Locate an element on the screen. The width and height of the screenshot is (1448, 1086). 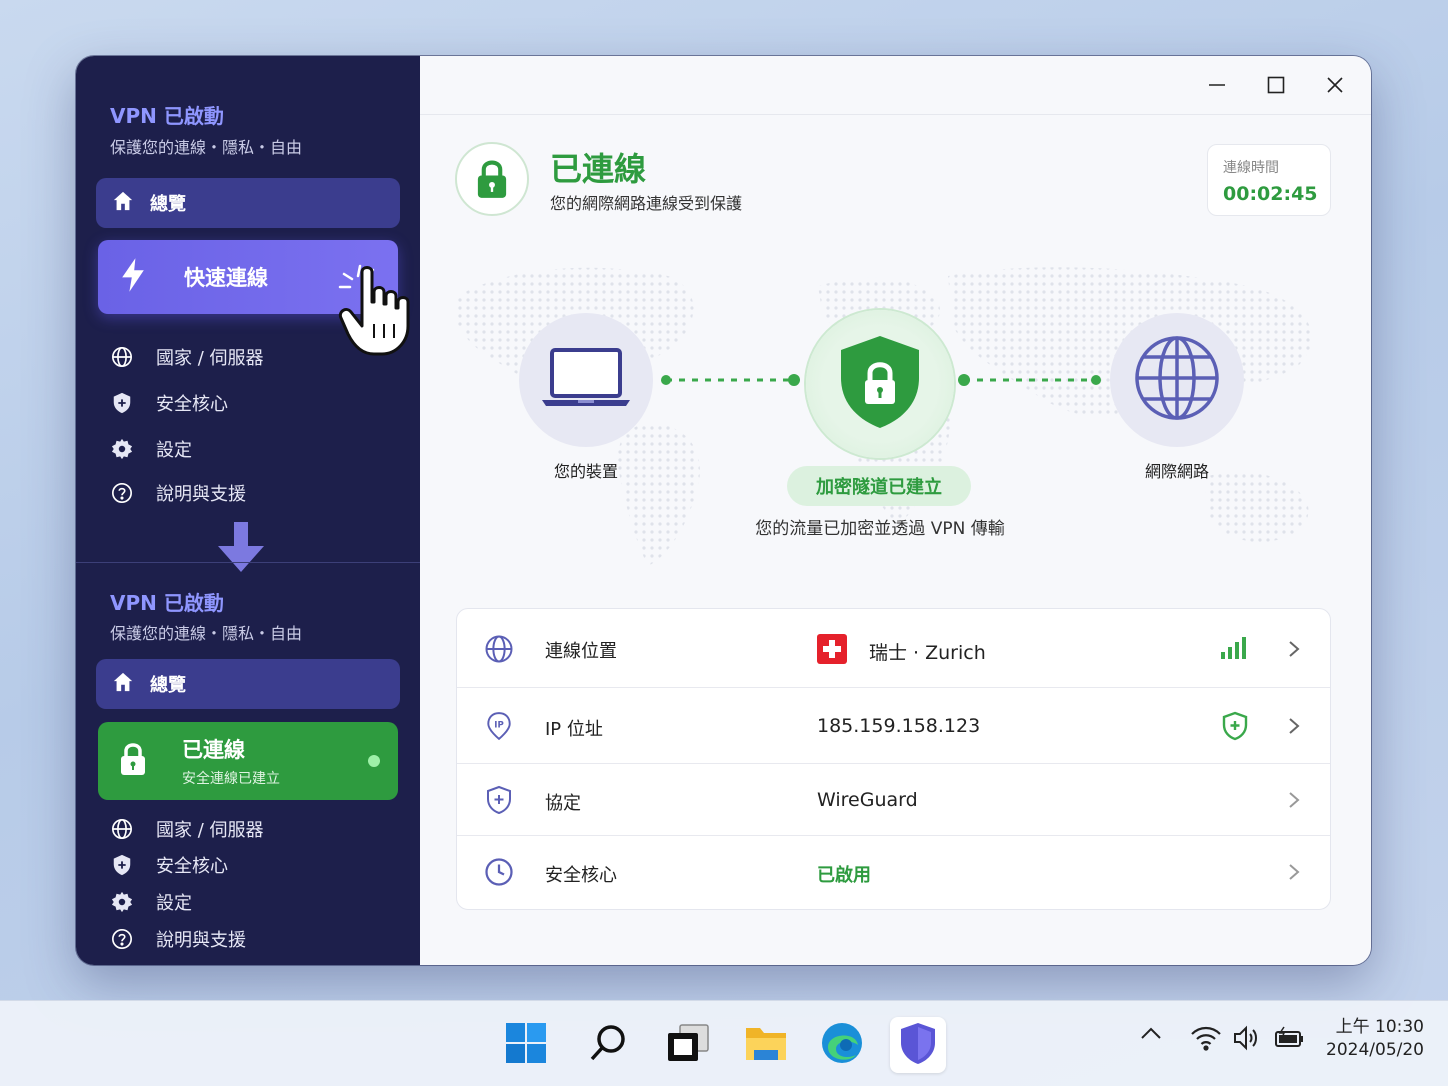
device-label: 您的裝置 is located at coordinates (585, 471).